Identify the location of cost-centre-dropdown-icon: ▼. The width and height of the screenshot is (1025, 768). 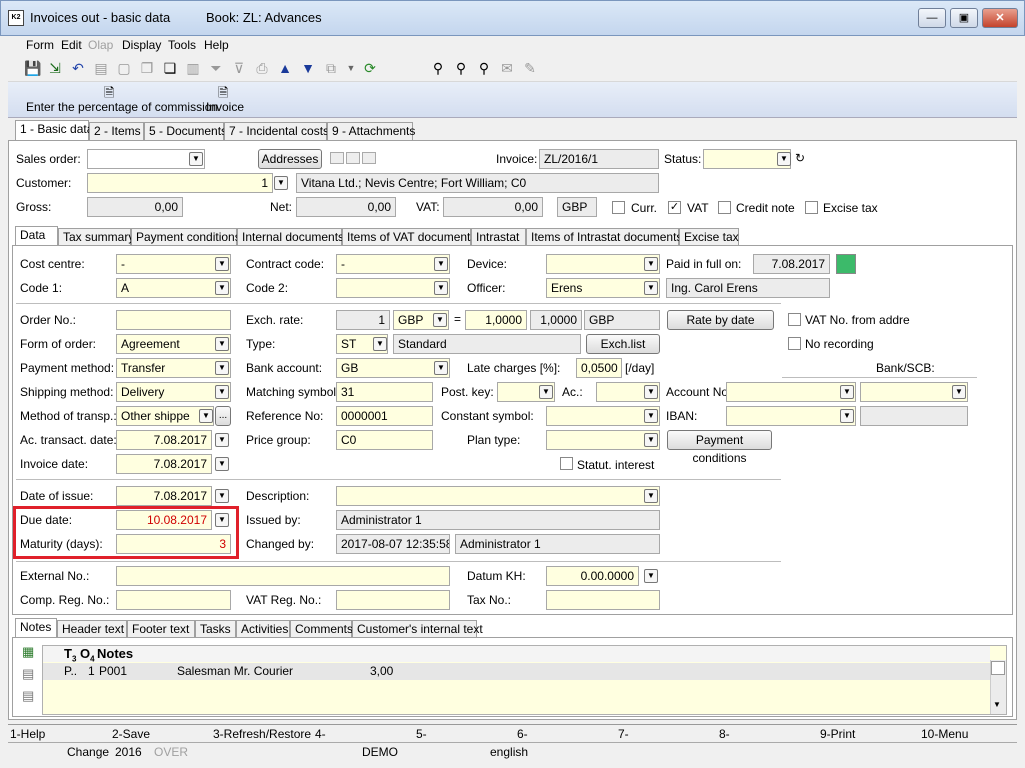
(222, 264).